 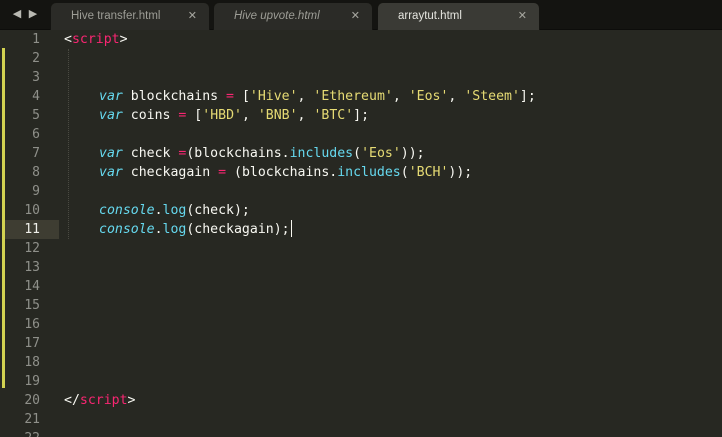 What do you see at coordinates (36, 77) in the screenshot?
I see `line-number: 3` at bounding box center [36, 77].